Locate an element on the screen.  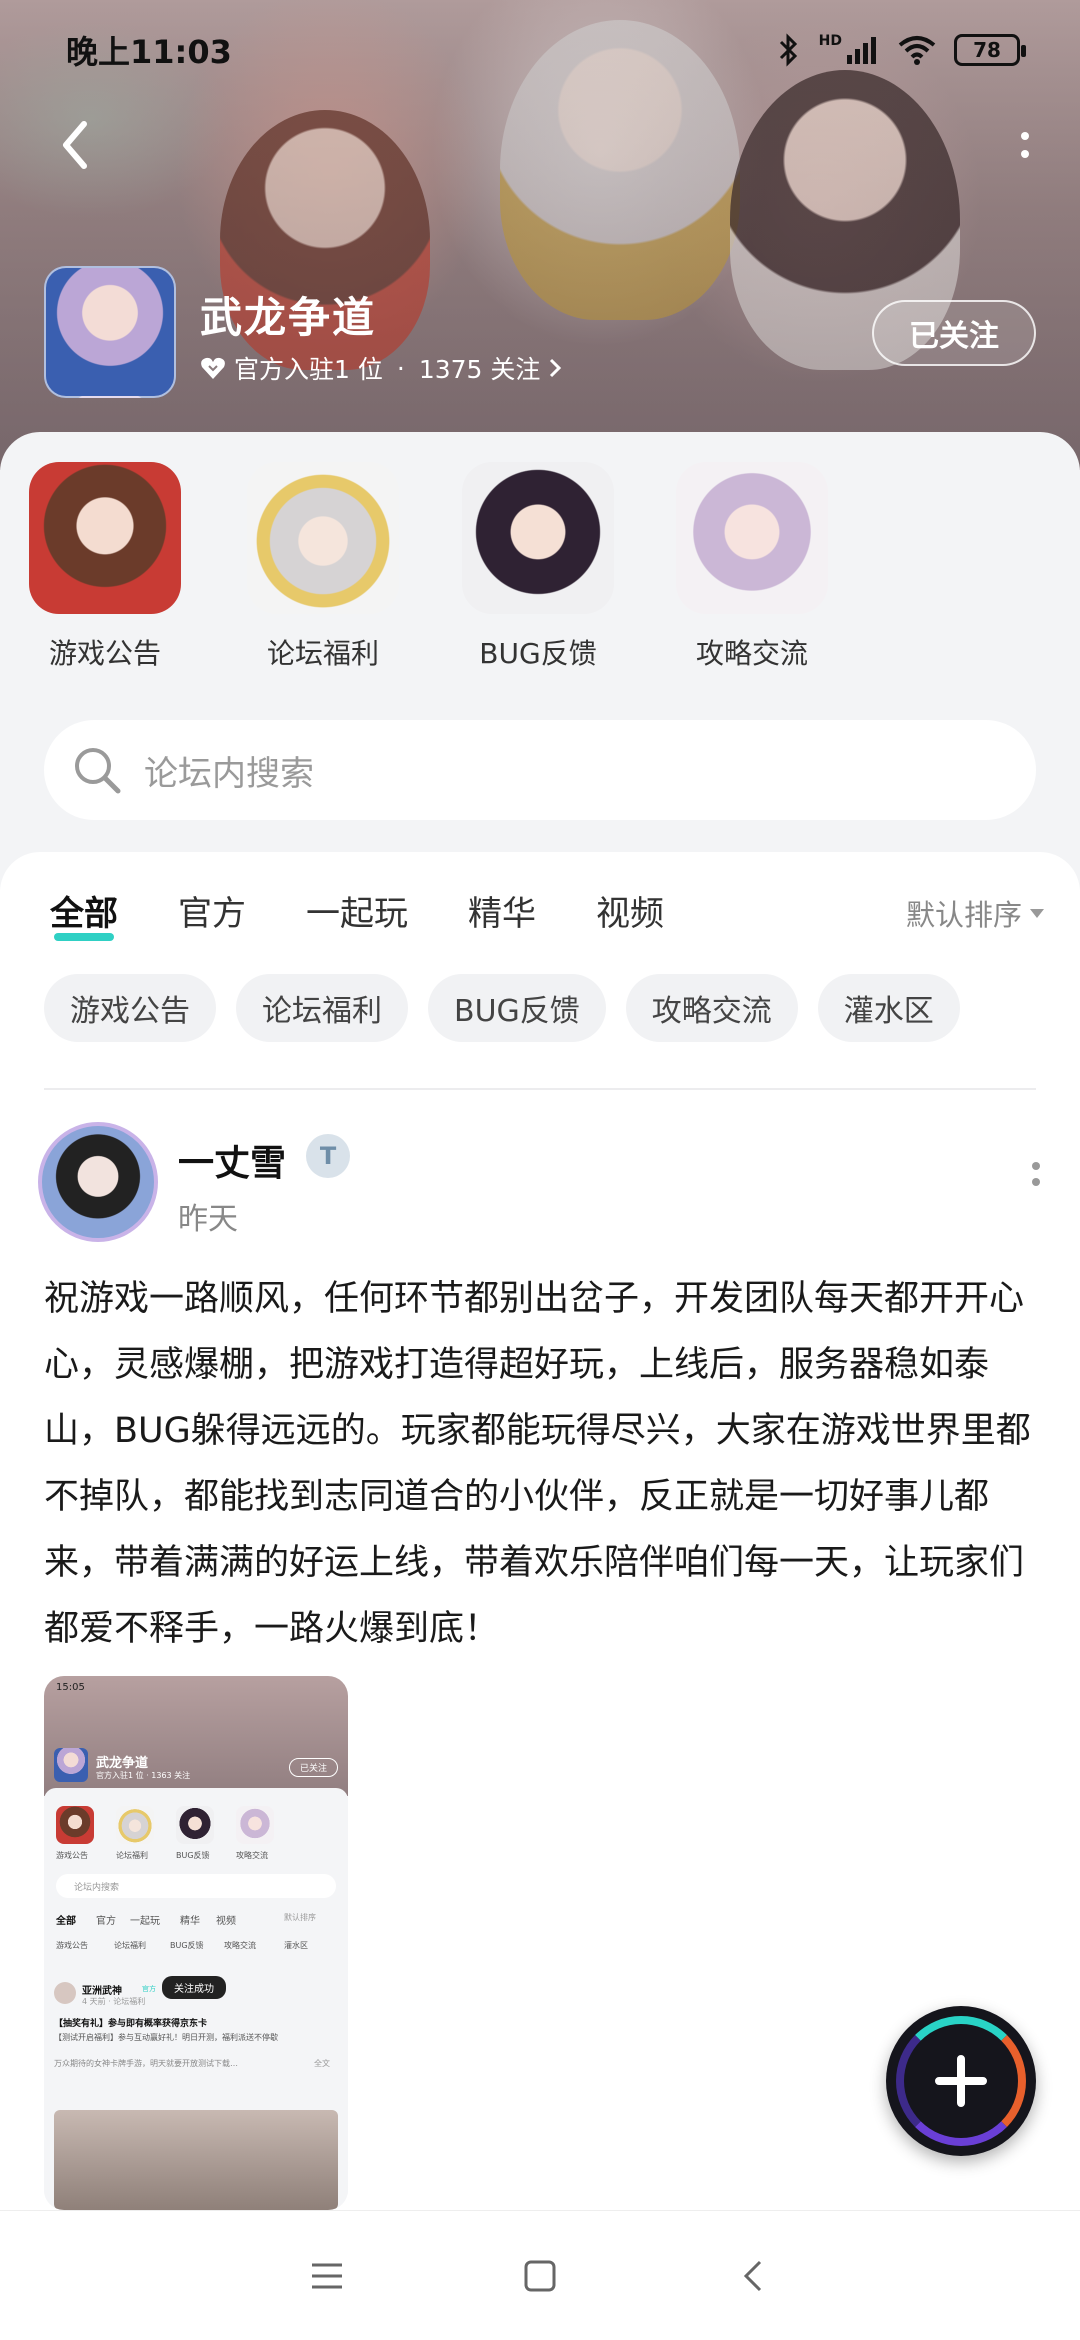
back-icon is located at coordinates (753, 2276).